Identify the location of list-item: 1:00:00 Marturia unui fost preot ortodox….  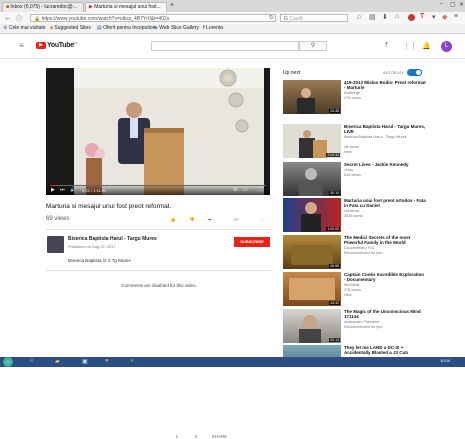
(354, 215).